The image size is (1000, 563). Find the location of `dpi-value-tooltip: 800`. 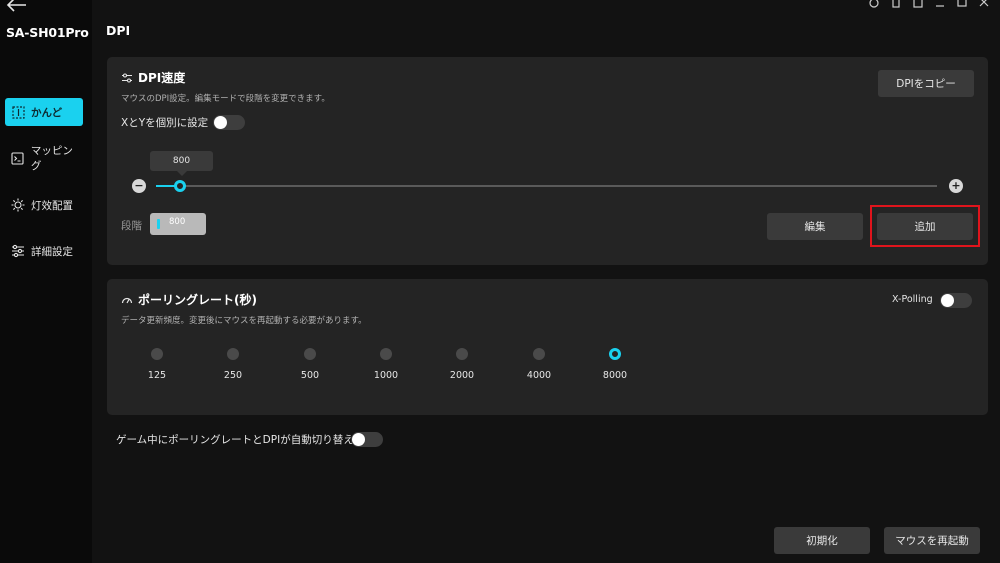

dpi-value-tooltip: 800 is located at coordinates (181, 163).